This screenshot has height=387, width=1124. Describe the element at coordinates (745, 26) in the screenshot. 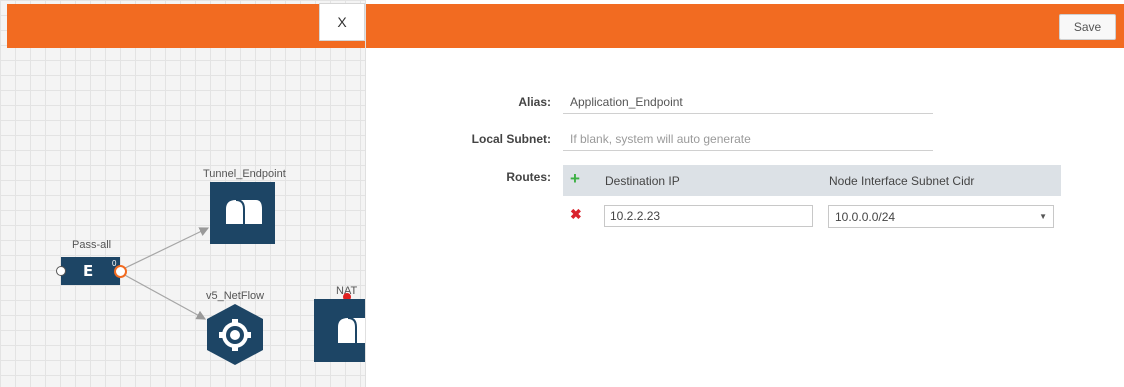

I see `panel-header-bar` at that location.